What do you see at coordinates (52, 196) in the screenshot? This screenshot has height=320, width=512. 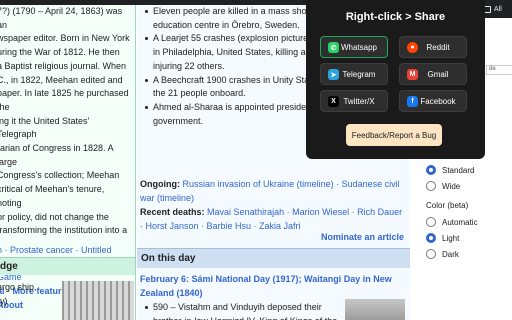 I see `featured-line: critical of Meehan's tenure, noting` at bounding box center [52, 196].